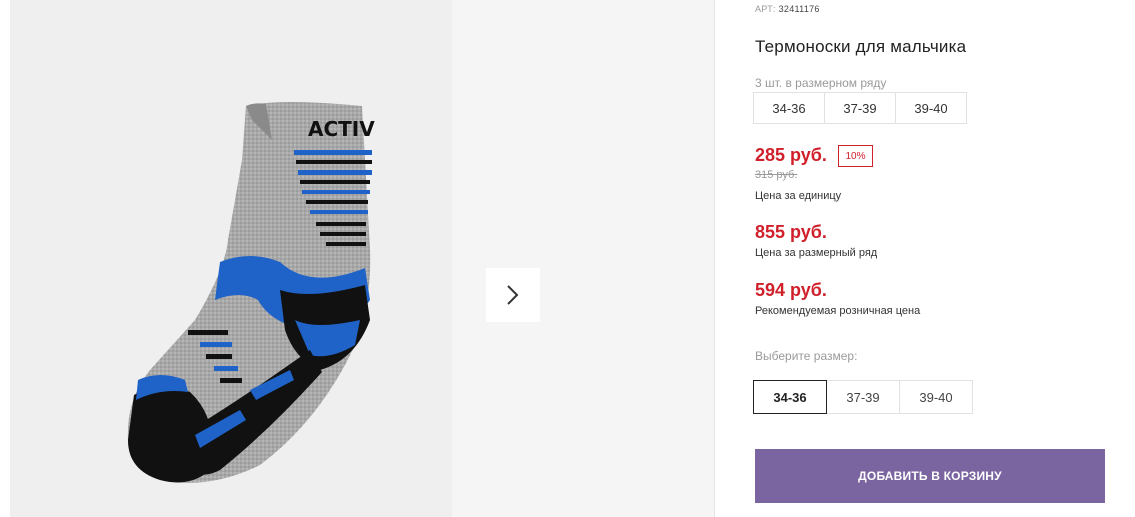  Describe the element at coordinates (714, 258) in the screenshot. I see `panel-divider` at that location.